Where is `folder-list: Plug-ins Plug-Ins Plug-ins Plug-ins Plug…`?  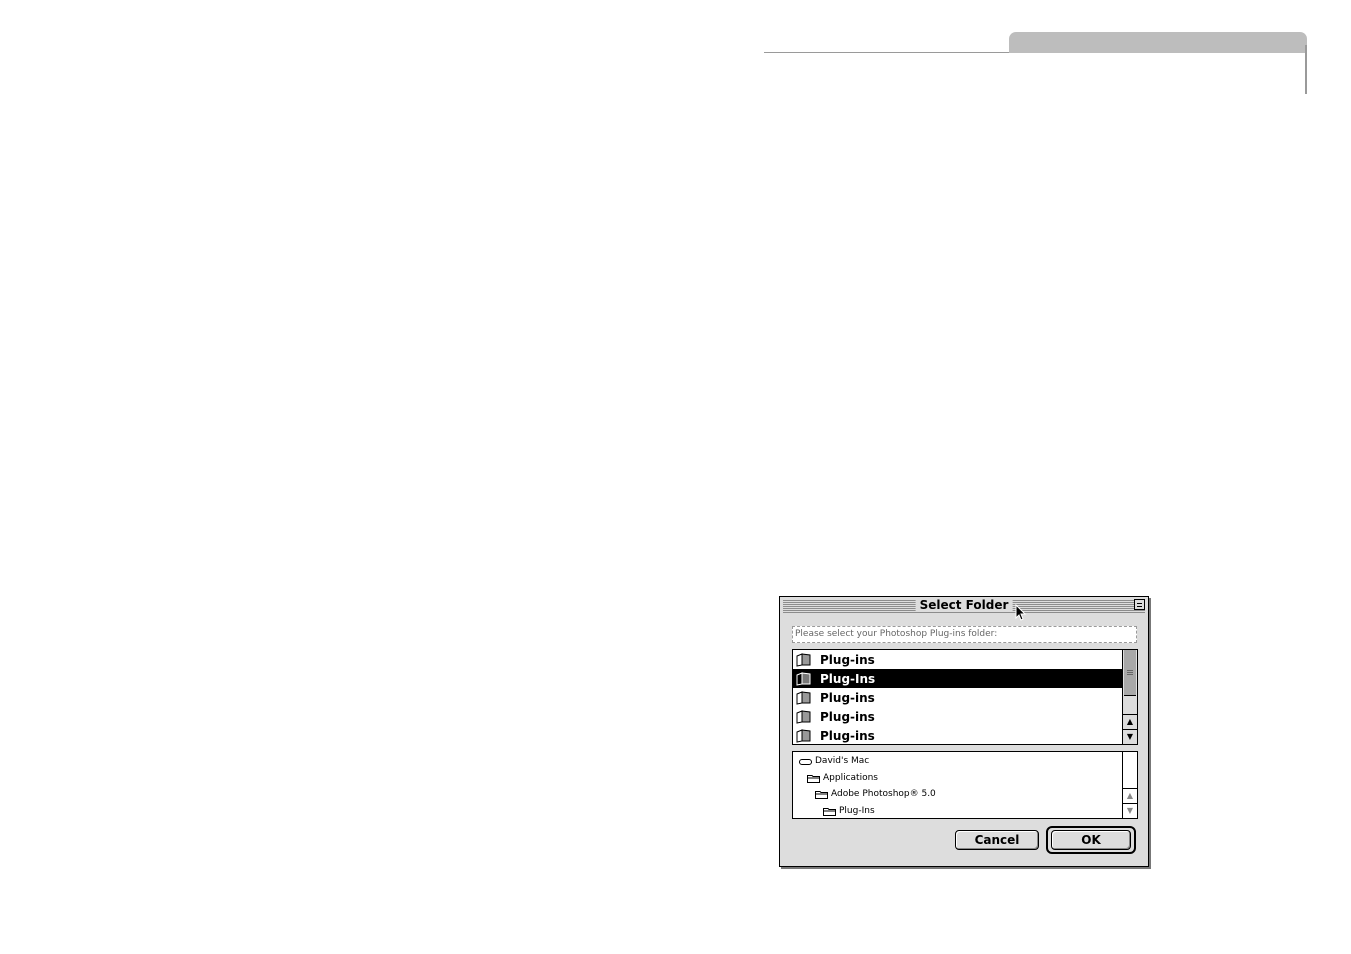
folder-list: Plug-ins Plug-Ins Plug-ins Plug-ins Plug… is located at coordinates (965, 697).